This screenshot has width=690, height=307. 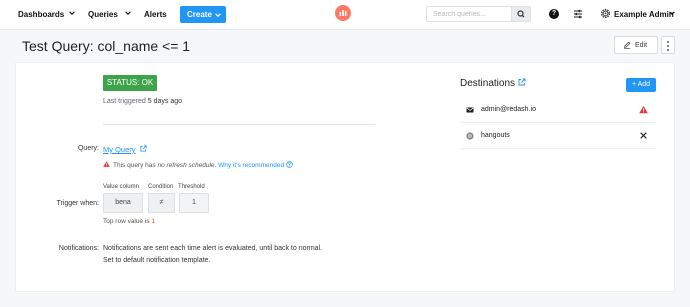 I want to click on threshold-input: 1, so click(x=194, y=203).